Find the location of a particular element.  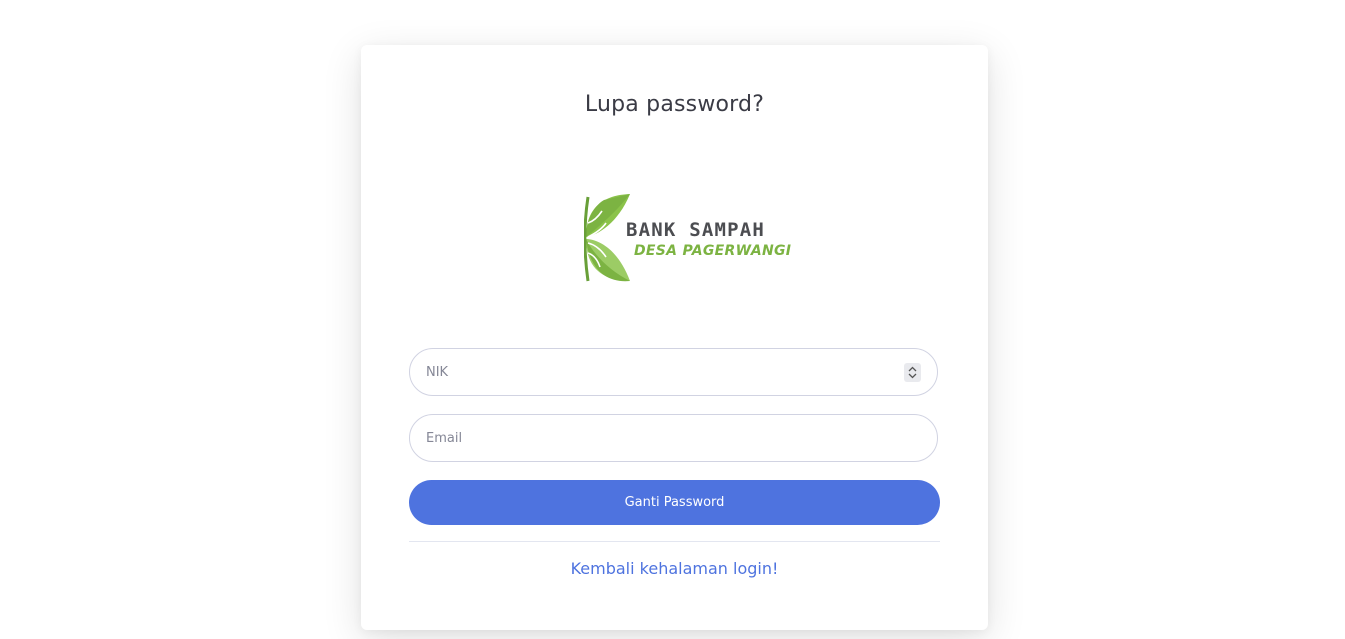

chevron-up-icon is located at coordinates (912, 369).